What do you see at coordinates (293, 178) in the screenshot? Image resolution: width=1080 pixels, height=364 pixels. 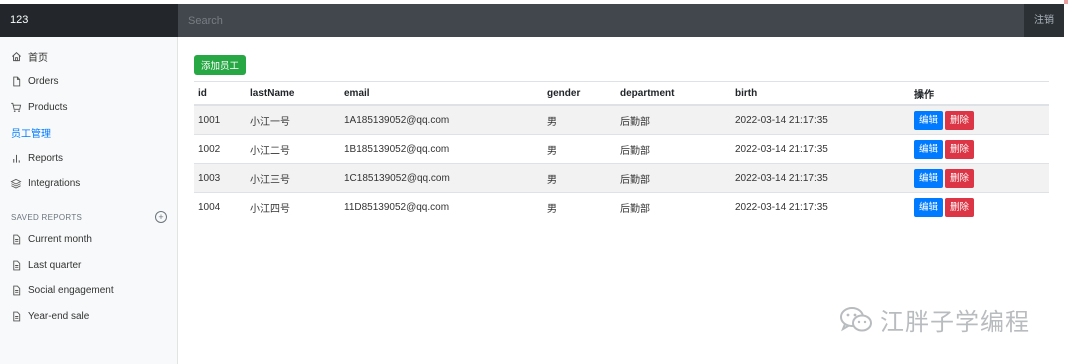 I see `cell-lastname: 小江三号` at bounding box center [293, 178].